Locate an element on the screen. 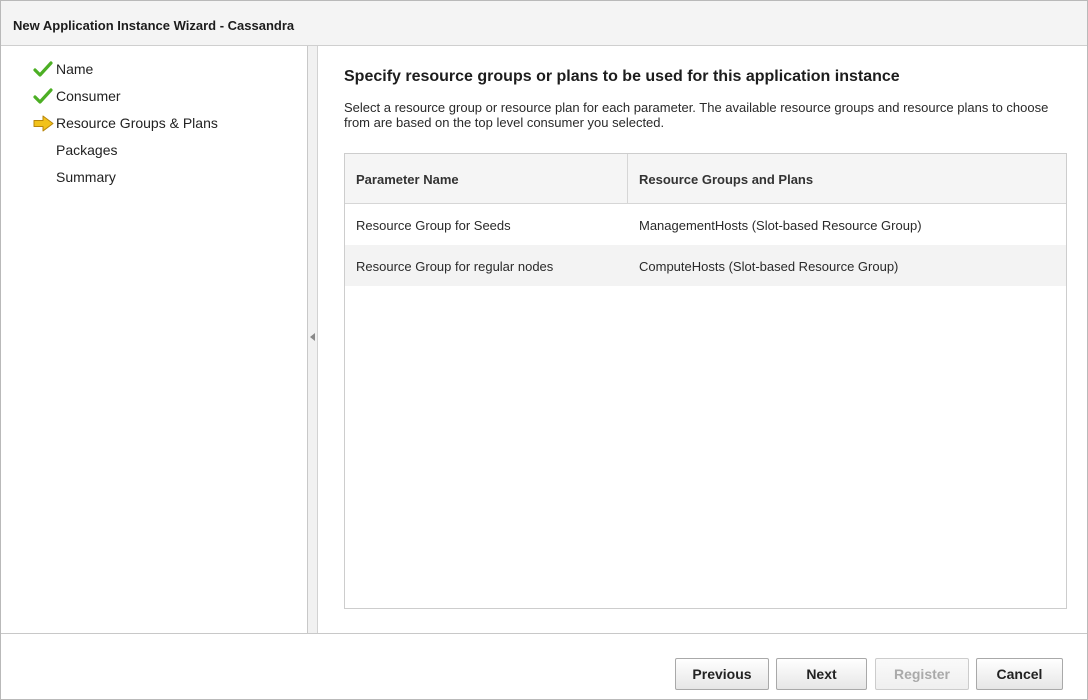 The width and height of the screenshot is (1088, 700). step-summary: Summary is located at coordinates (154, 181).